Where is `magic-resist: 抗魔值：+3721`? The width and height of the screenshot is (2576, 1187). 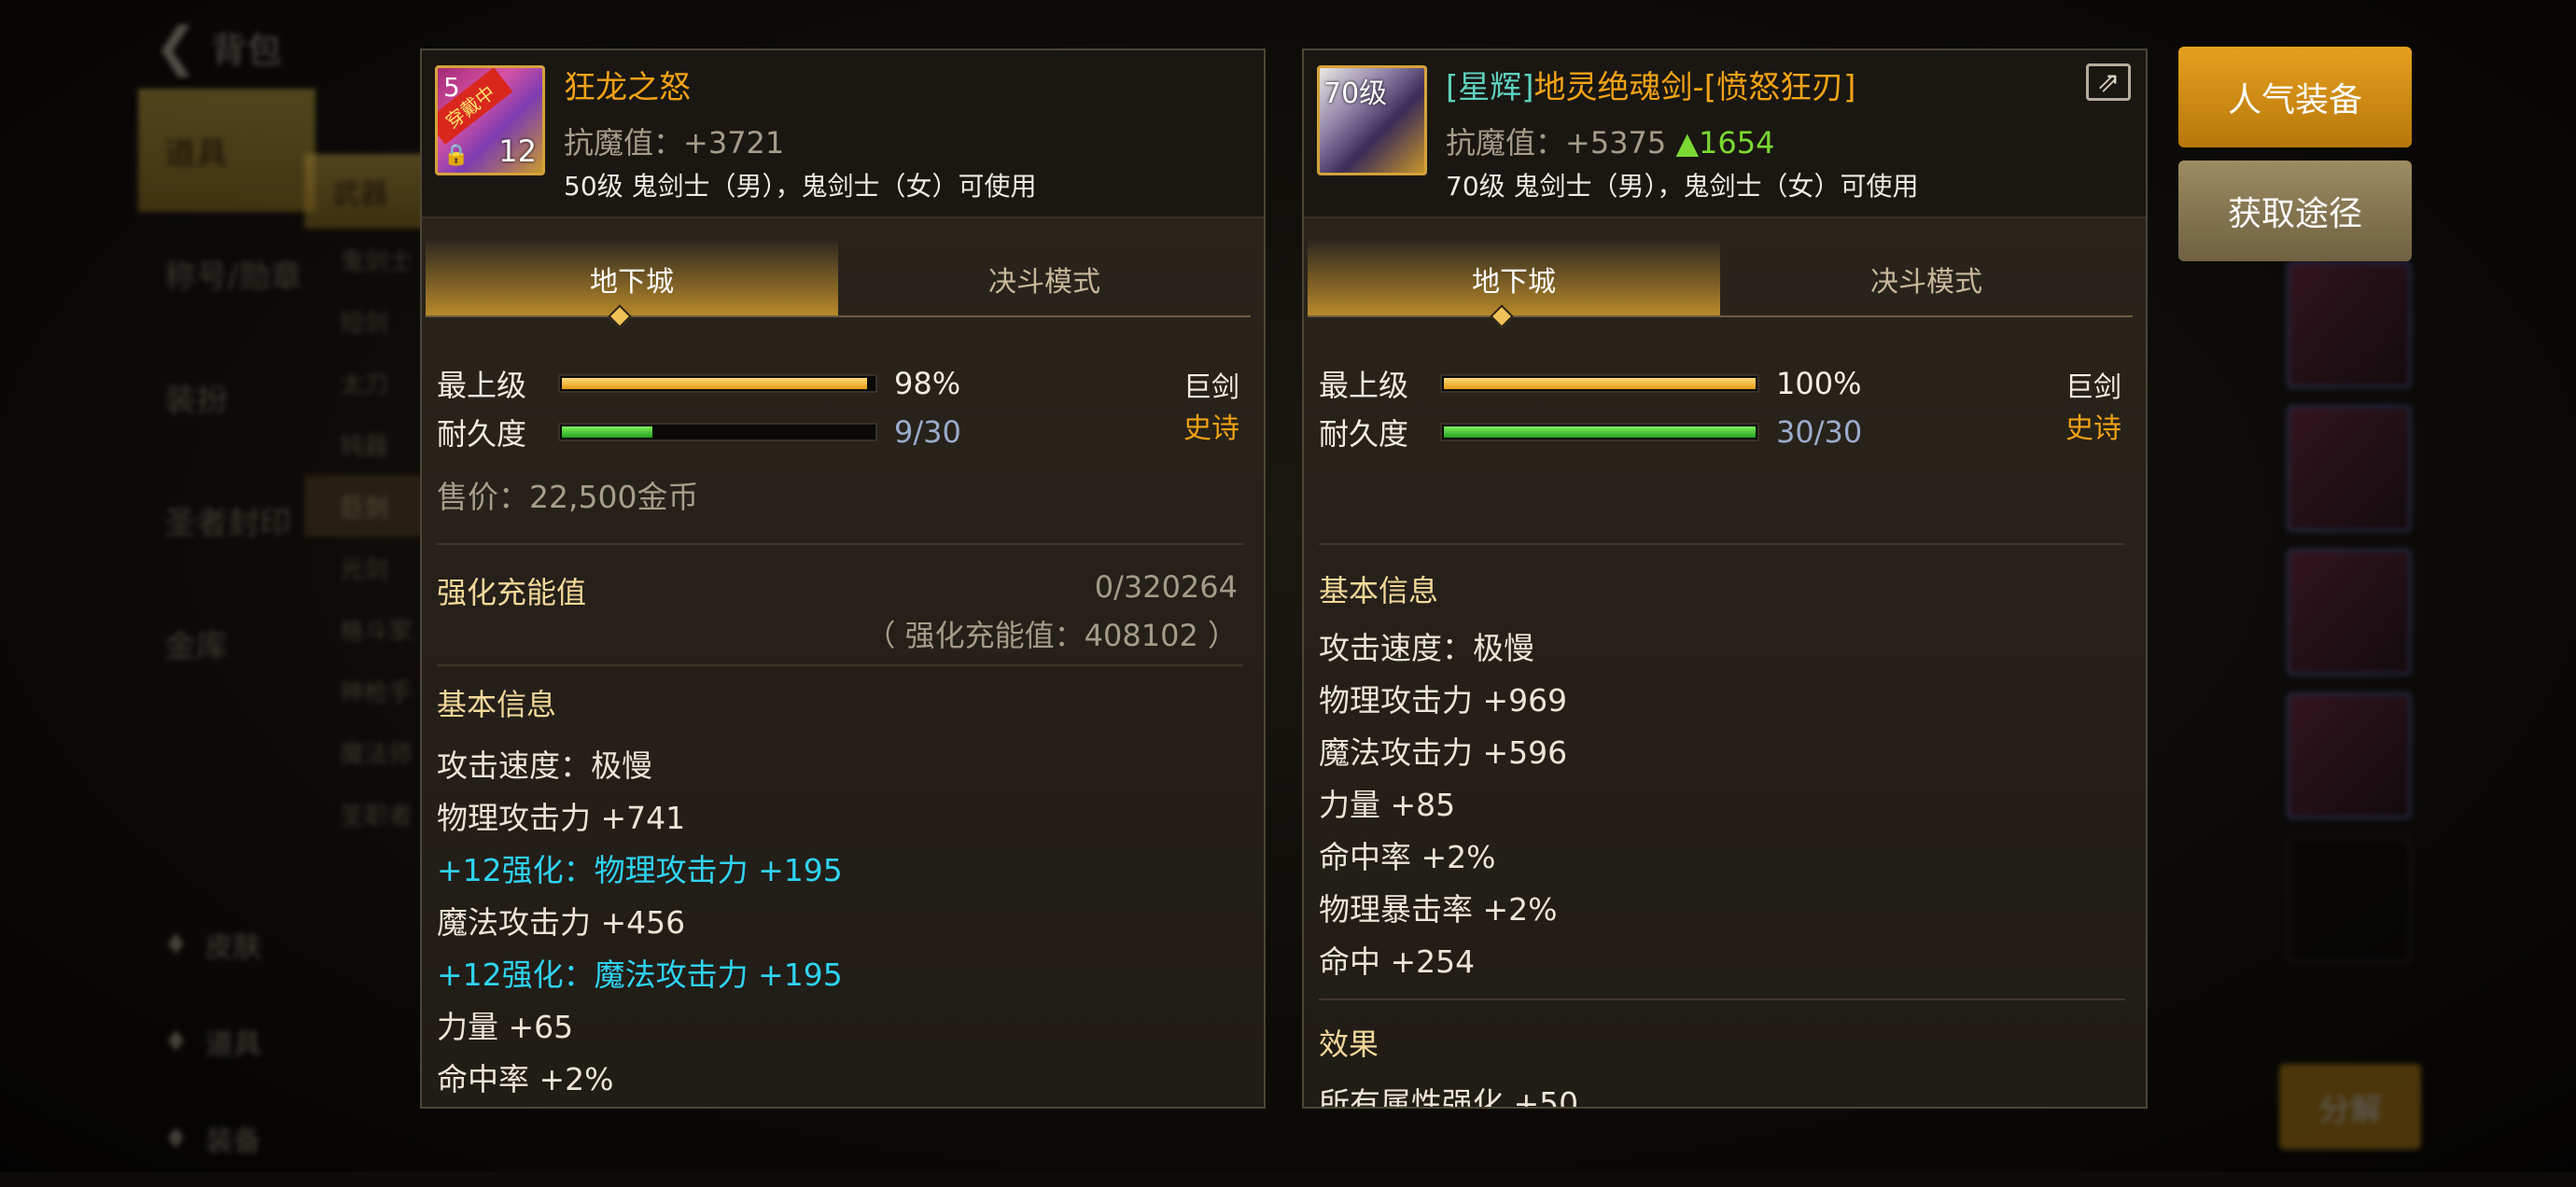 magic-resist: 抗魔值：+3721 is located at coordinates (674, 140).